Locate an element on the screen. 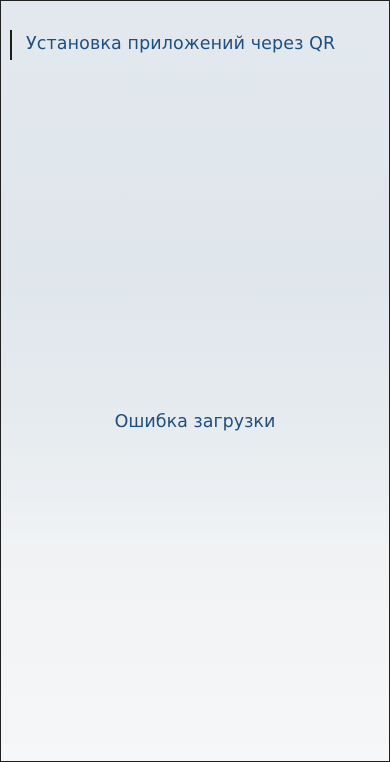 This screenshot has width=390, height=762. page-title: Установка приложений через QR is located at coordinates (181, 44).